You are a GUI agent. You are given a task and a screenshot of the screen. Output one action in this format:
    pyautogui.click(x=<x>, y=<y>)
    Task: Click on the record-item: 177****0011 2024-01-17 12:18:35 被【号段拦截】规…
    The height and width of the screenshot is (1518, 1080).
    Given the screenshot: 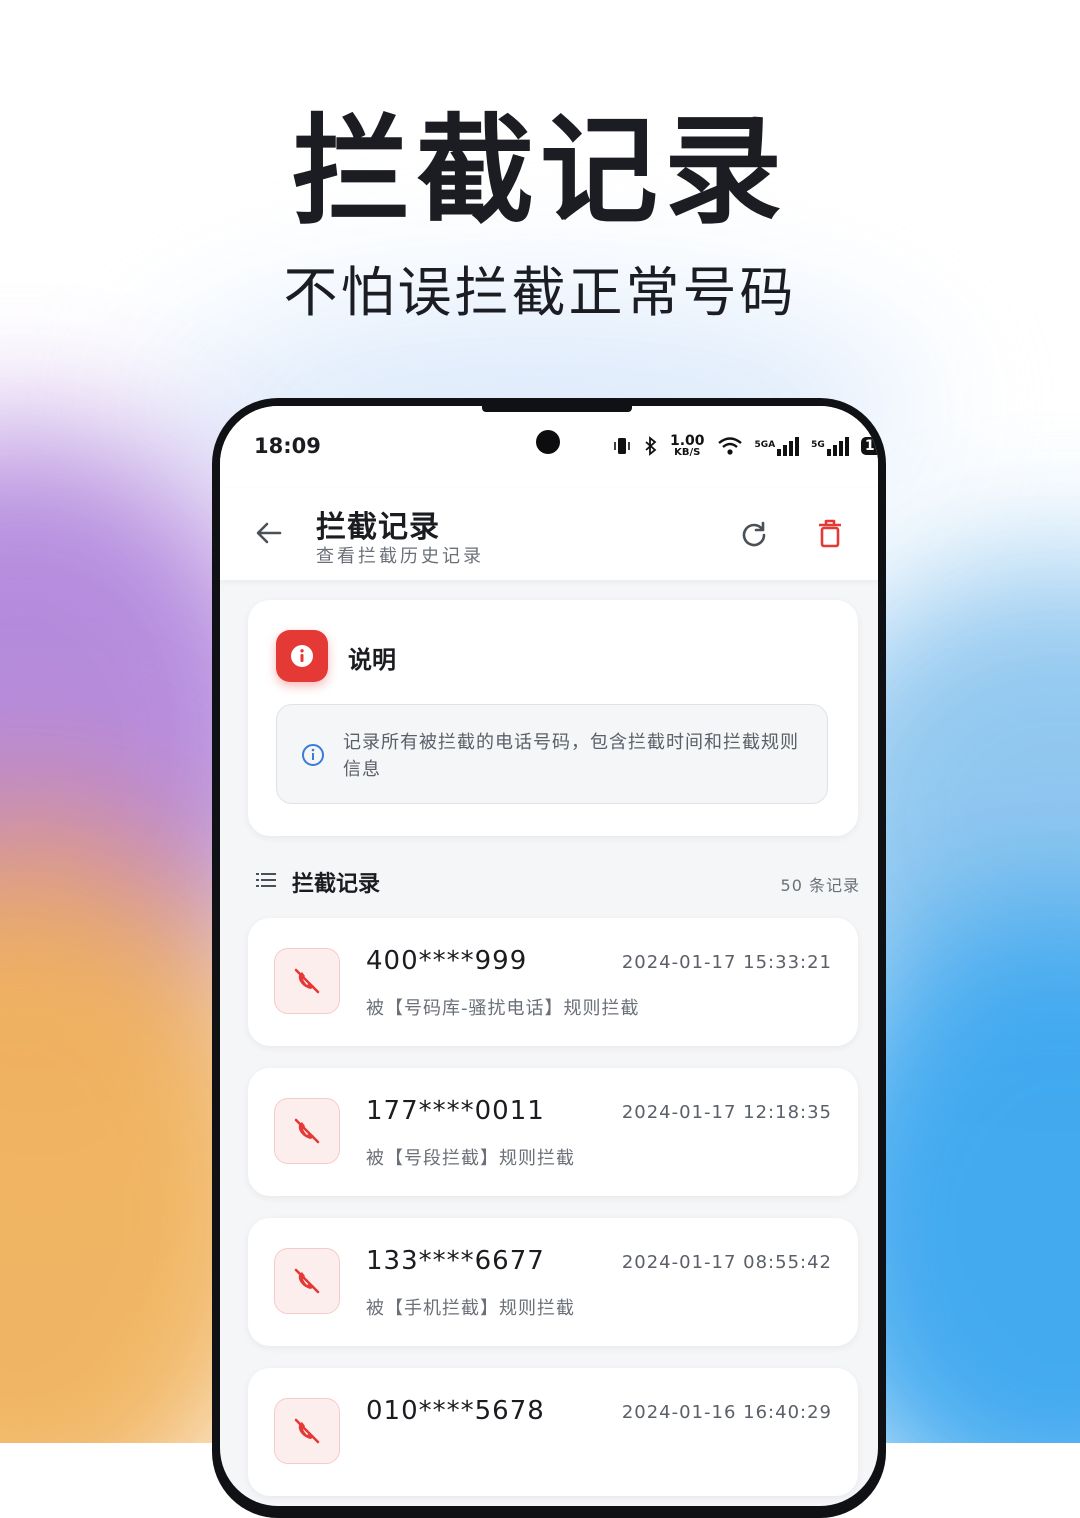 What is the action you would take?
    pyautogui.click(x=553, y=1132)
    